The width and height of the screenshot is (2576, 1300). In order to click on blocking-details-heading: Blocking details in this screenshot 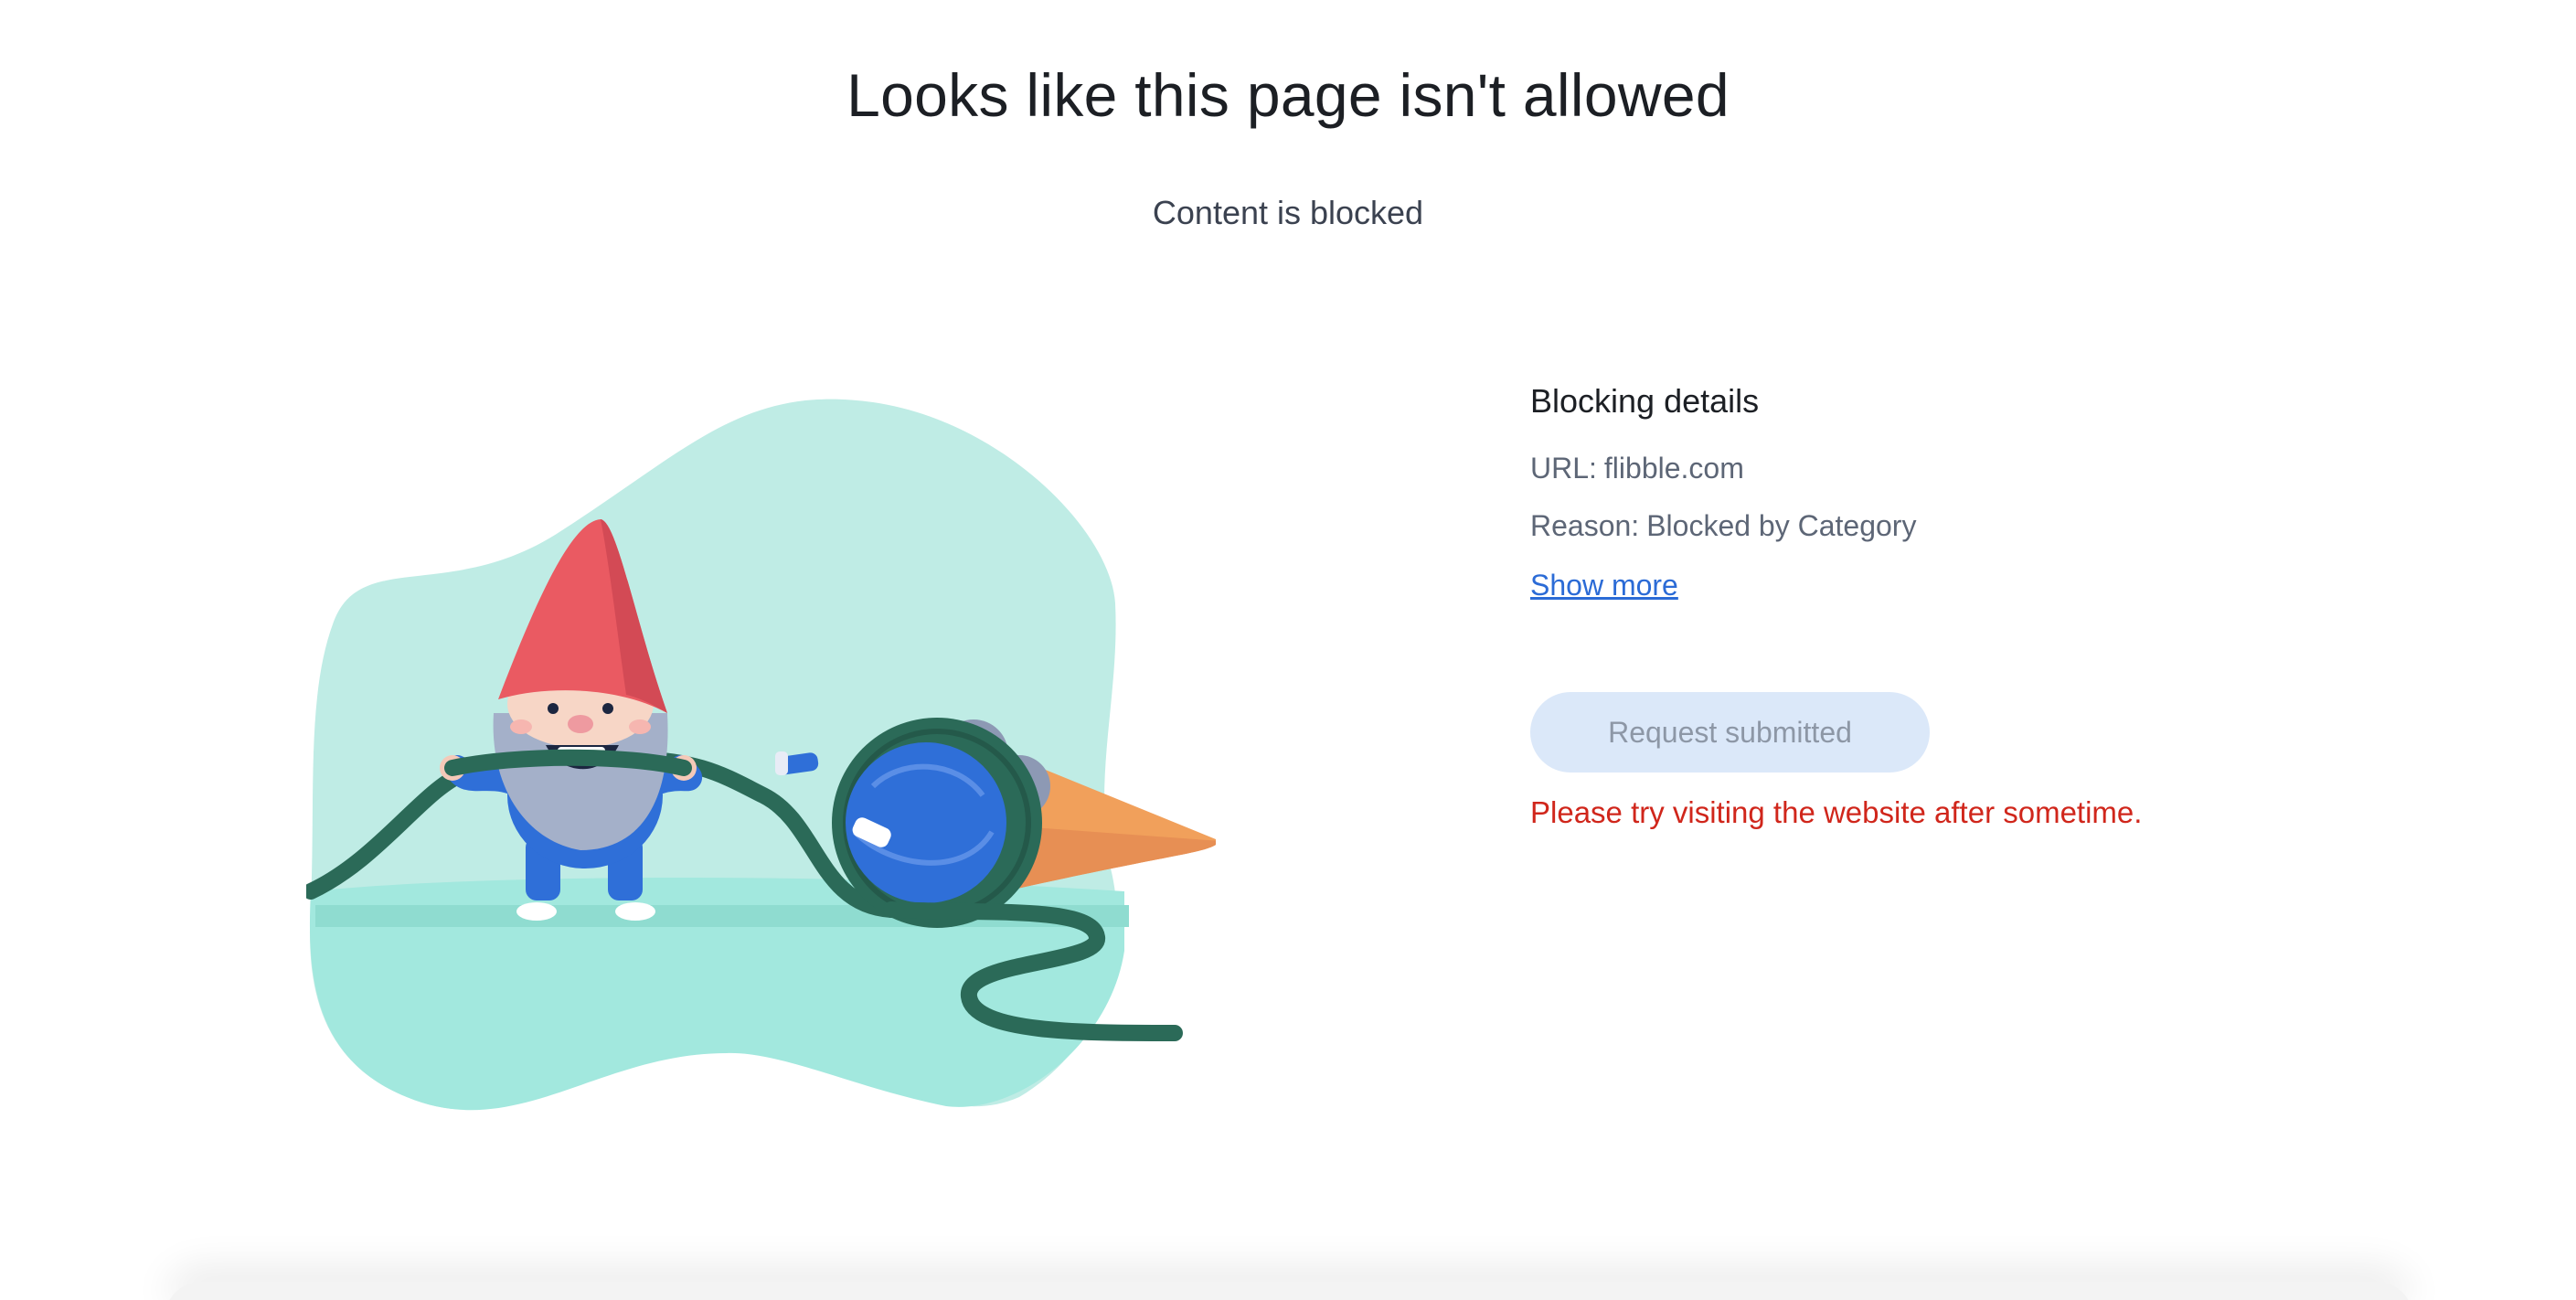, I will do `click(1645, 401)`.